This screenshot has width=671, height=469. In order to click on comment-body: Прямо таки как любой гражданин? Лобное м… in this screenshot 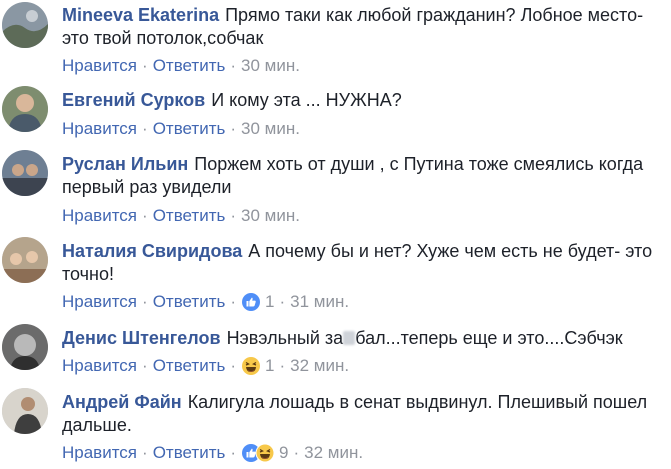, I will do `click(434, 15)`.